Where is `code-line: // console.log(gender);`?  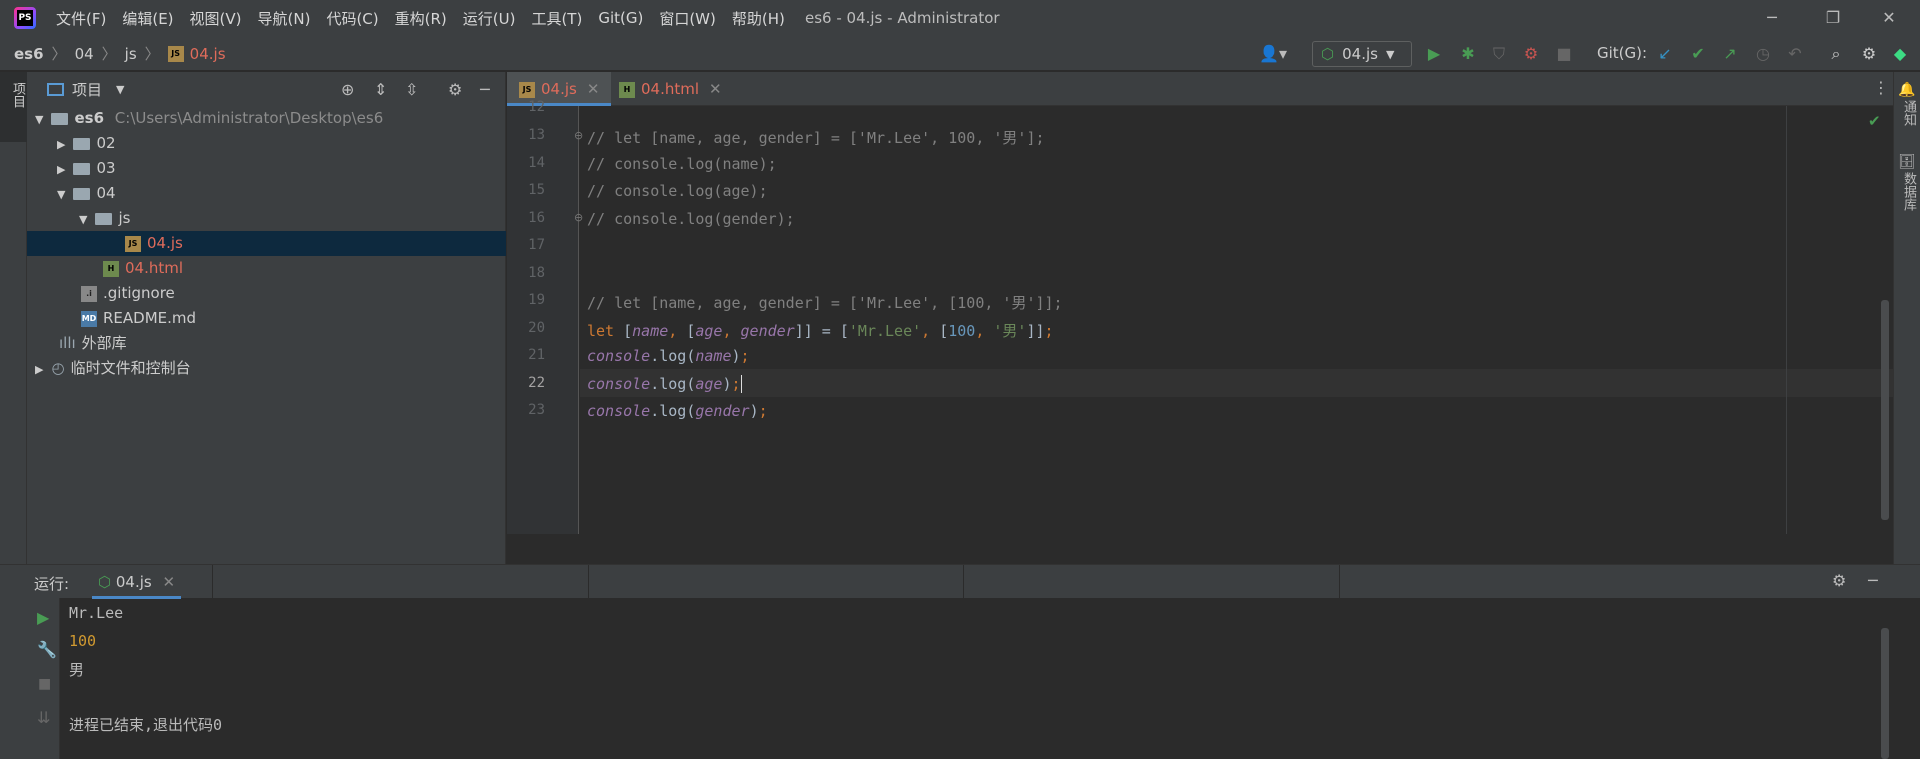 code-line: // console.log(gender); is located at coordinates (691, 219).